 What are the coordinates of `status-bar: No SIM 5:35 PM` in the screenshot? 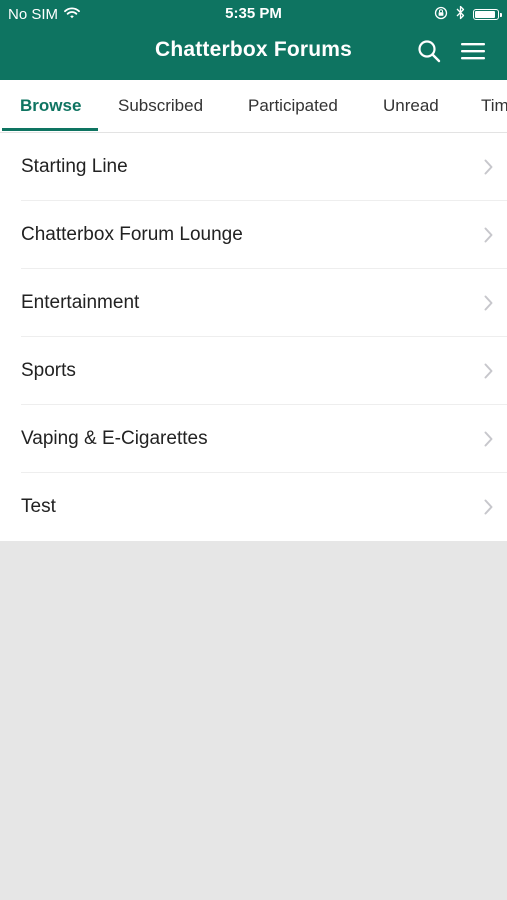 It's located at (253, 14).